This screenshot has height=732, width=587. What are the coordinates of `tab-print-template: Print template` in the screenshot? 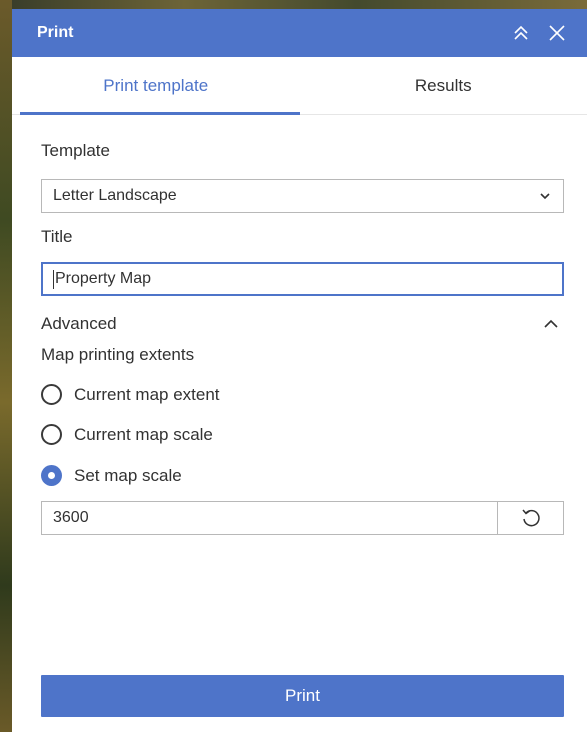 It's located at (156, 86).